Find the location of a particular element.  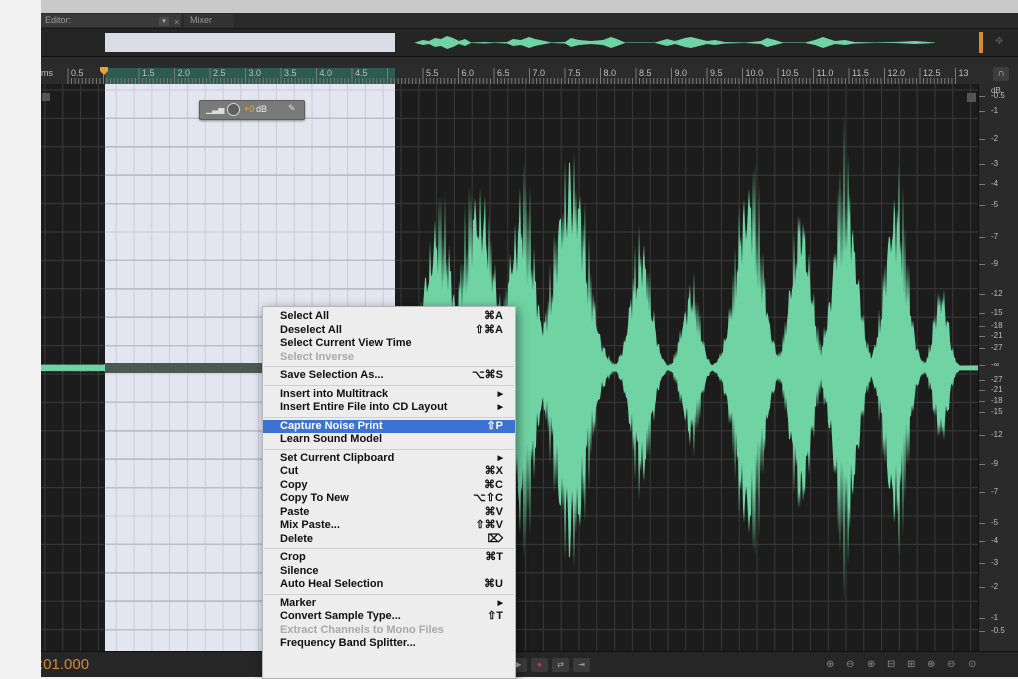

menu-item-paste: Paste ⌘V is located at coordinates (389, 512).